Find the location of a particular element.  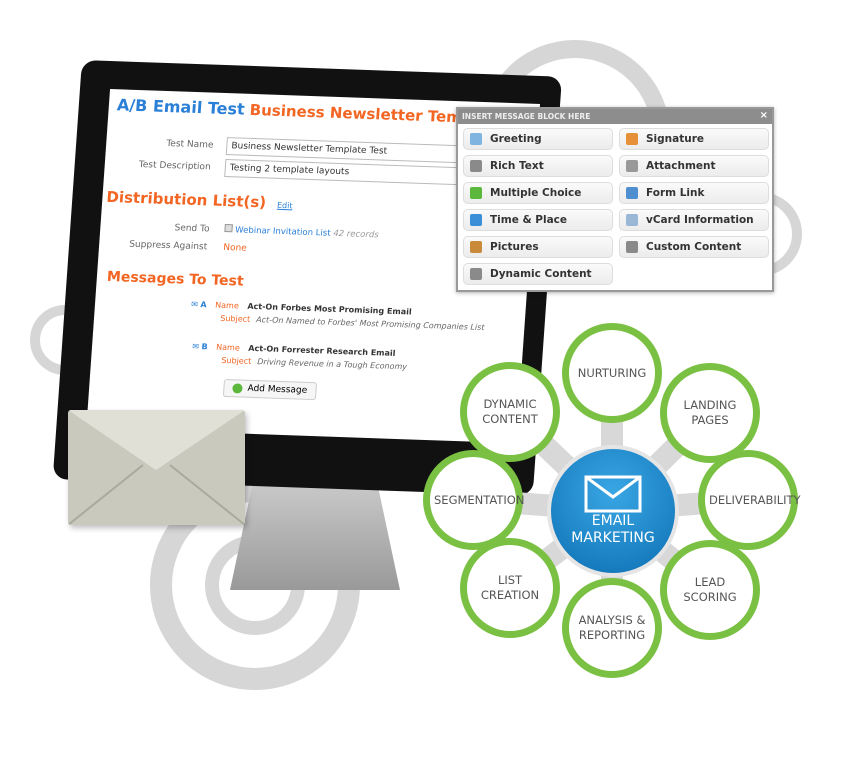

email-marketing-hub: EMAIL MARKETING is located at coordinates (613, 511).